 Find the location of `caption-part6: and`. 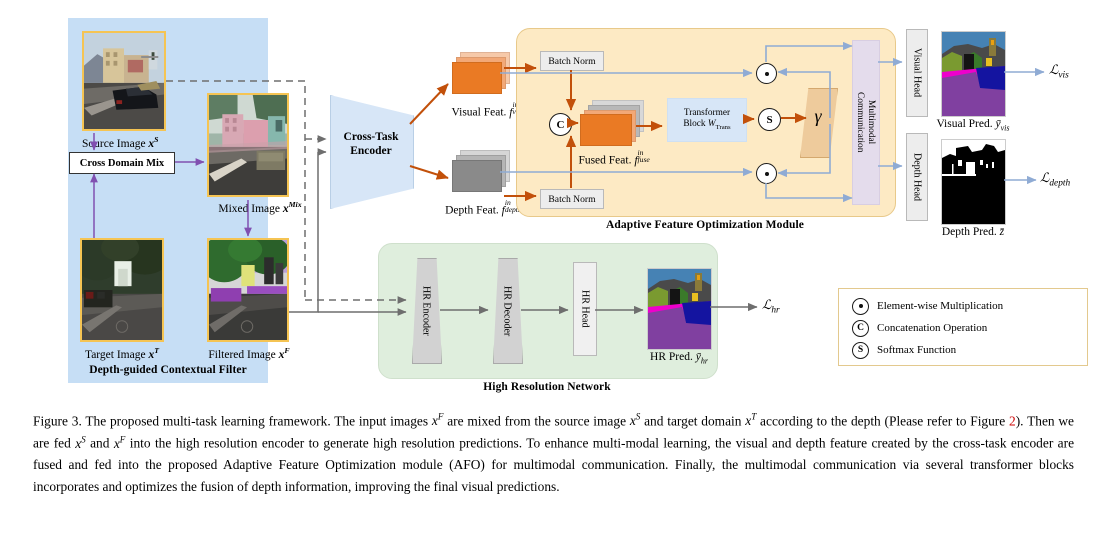

caption-part6: and is located at coordinates (99, 443).